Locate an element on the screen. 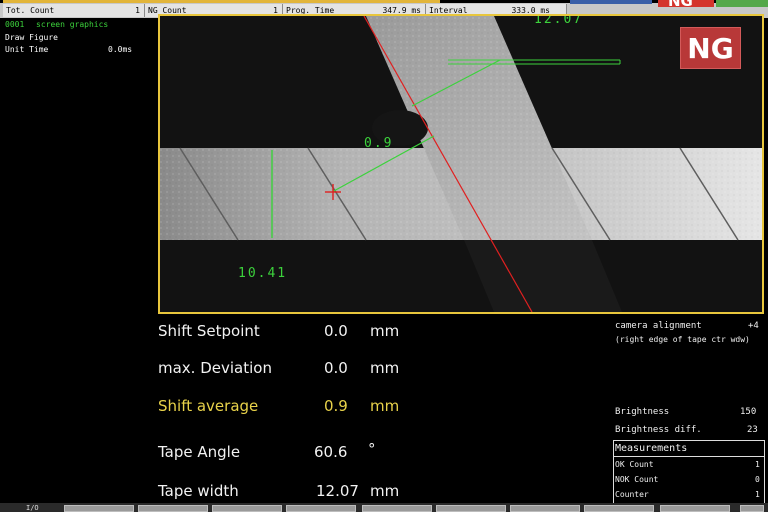 The height and width of the screenshot is (512, 768). shift-overlay-label: 0.9 is located at coordinates (379, 143).